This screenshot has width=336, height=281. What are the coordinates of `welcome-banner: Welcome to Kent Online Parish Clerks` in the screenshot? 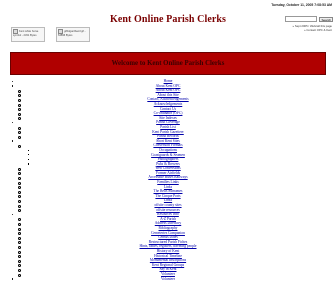 It's located at (168, 63).